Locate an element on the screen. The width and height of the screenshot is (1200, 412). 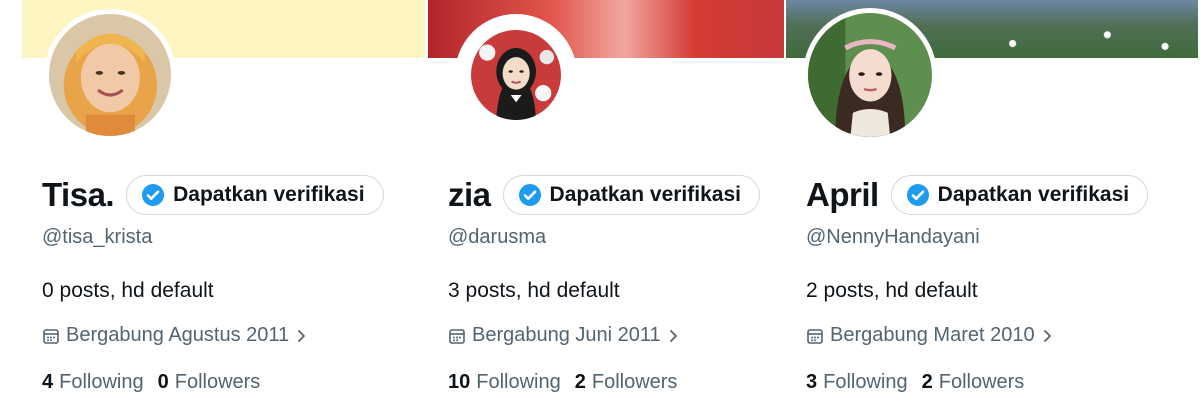
display-name: Tisa. is located at coordinates (78, 194).